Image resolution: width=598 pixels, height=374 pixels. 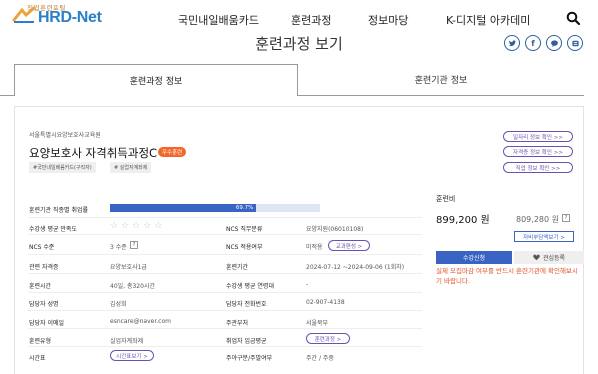 I want to click on ncs-job-value: 요양지원(06010108), so click(x=335, y=229).